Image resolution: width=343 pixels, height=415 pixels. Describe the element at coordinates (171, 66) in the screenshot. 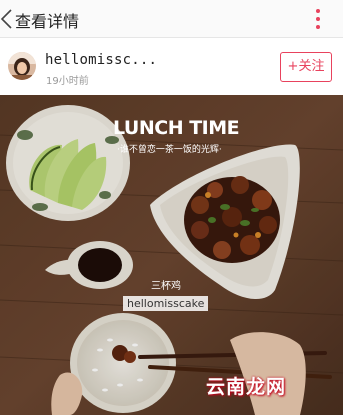

I see `author-bar: hellomissc... 19小时前 +关注` at that location.